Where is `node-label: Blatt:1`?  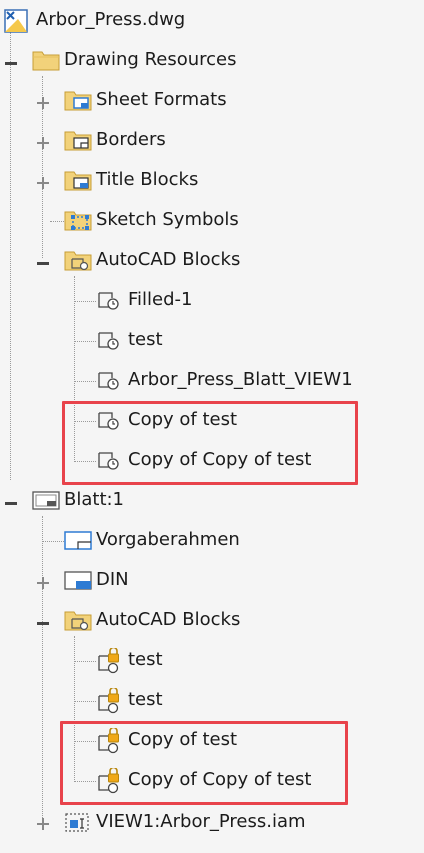 node-label: Blatt:1 is located at coordinates (94, 499).